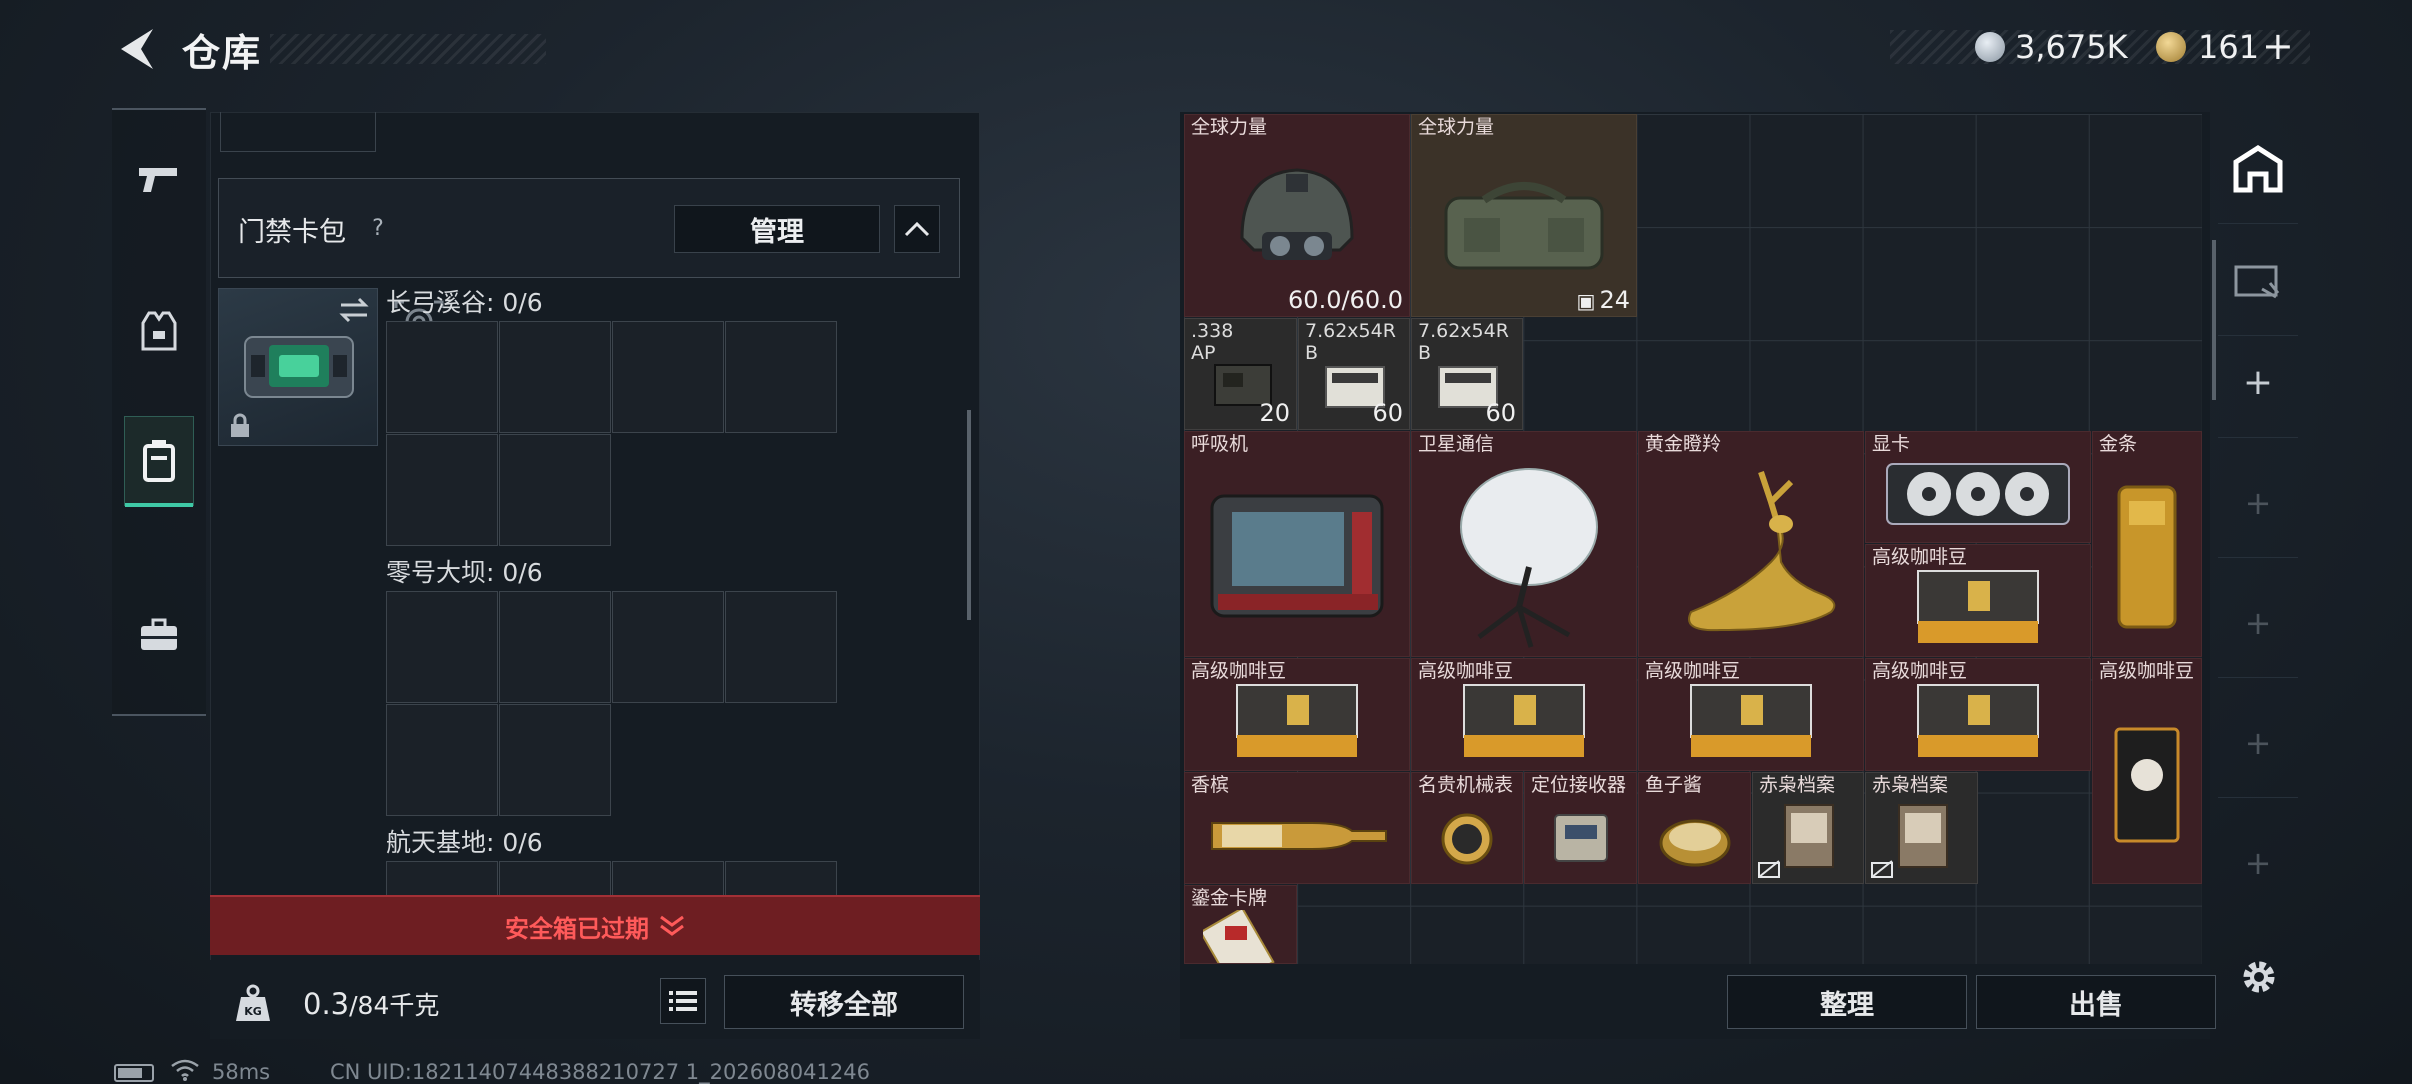 This screenshot has height=1084, width=2412. I want to click on wifi-icon, so click(185, 1070).